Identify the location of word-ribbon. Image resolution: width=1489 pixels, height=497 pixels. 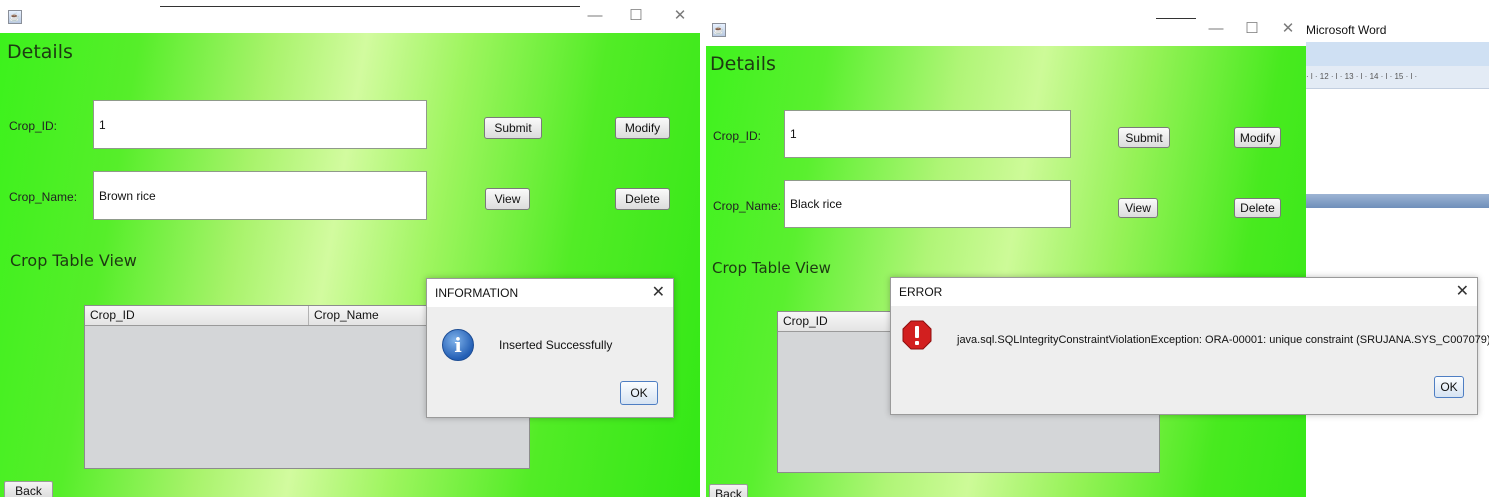
(1397, 54).